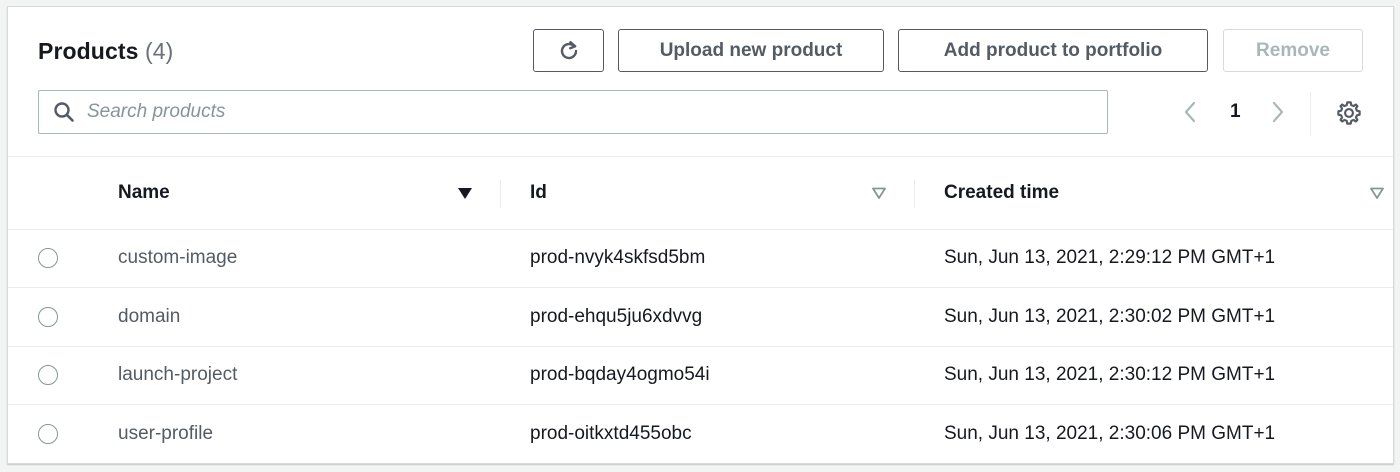  I want to click on search-box, so click(573, 112).